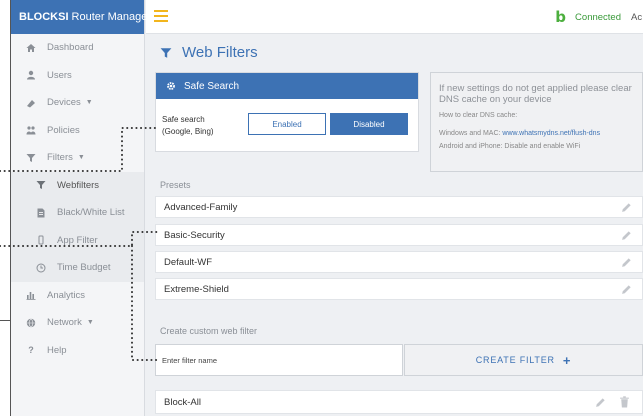 The width and height of the screenshot is (643, 416). I want to click on annotation-tick, so click(5, 320).